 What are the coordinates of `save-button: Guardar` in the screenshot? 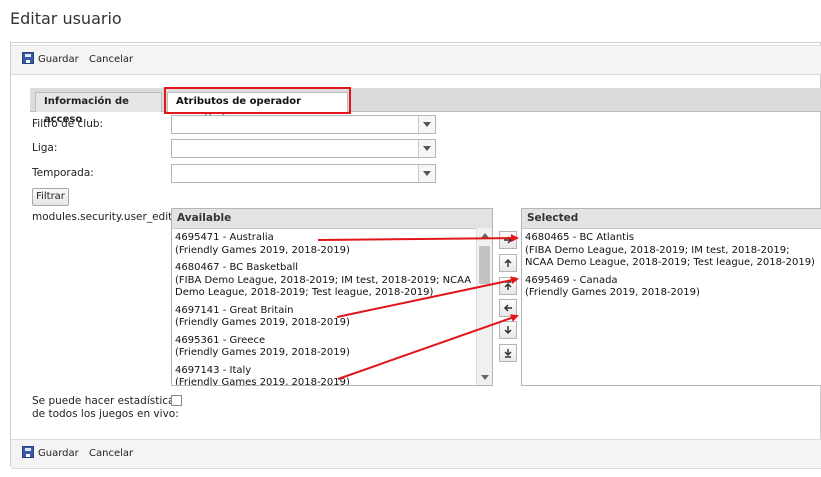 It's located at (50, 454).